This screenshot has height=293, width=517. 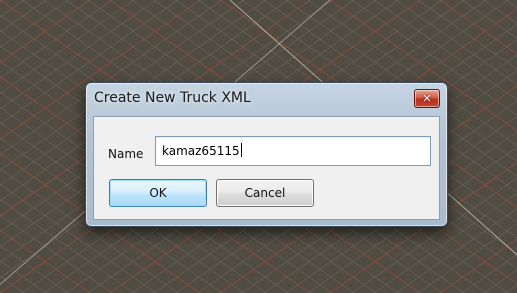 I want to click on ok-button: OK, so click(x=158, y=193).